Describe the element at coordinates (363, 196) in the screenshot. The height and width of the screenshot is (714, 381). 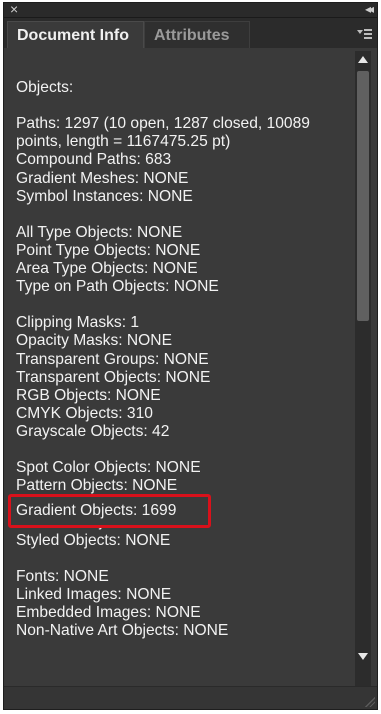
I see `scroll-thumb` at that location.